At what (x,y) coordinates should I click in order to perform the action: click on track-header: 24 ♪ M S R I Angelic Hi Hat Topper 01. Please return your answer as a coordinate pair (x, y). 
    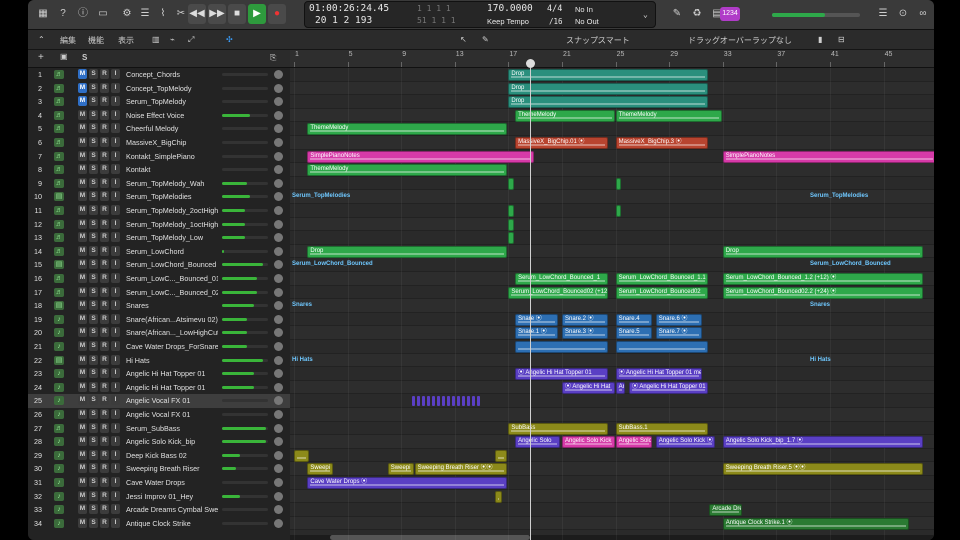
    Looking at the image, I should click on (159, 388).